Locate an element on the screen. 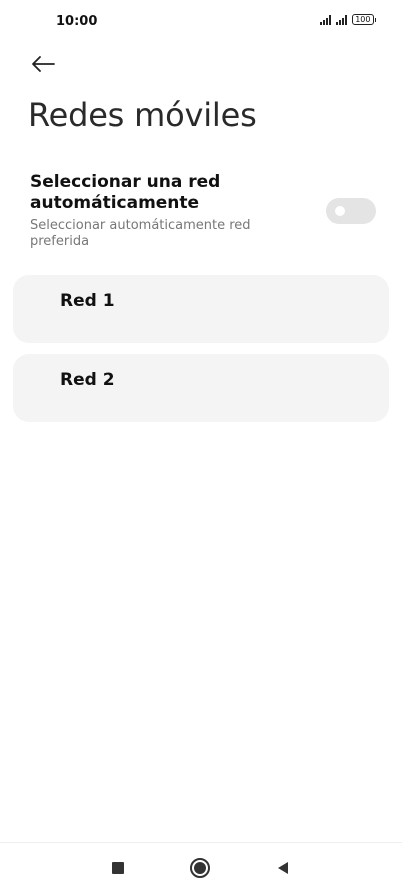 This screenshot has height=893, width=402. network-label-2: Red 2 is located at coordinates (87, 380).